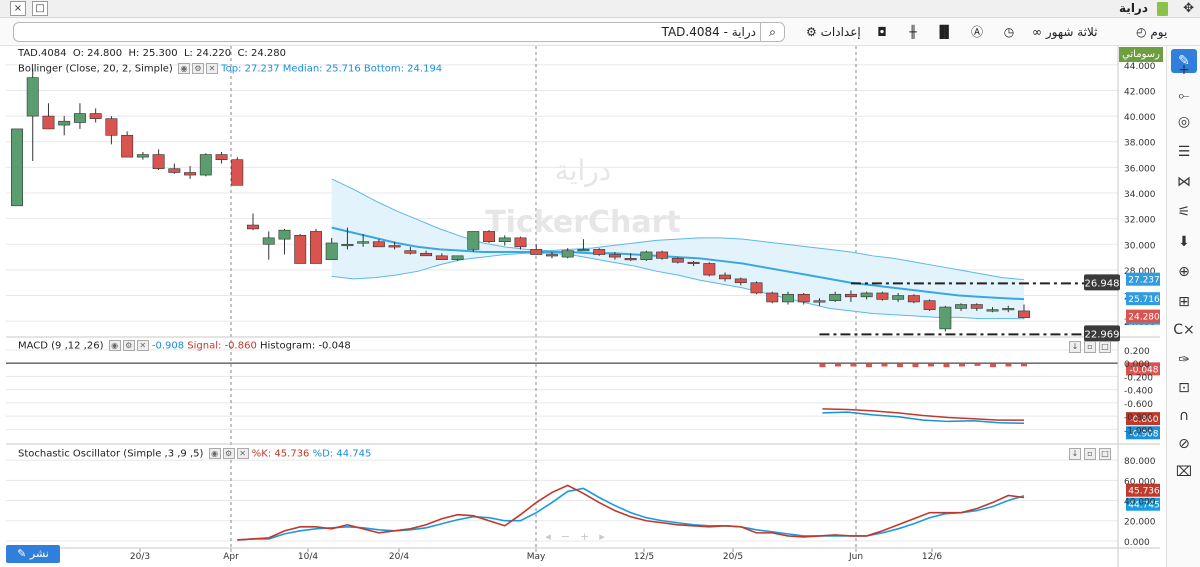 The image size is (1200, 567). What do you see at coordinates (228, 453) in the screenshot?
I see `stoch-settings-button: ⚙` at bounding box center [228, 453].